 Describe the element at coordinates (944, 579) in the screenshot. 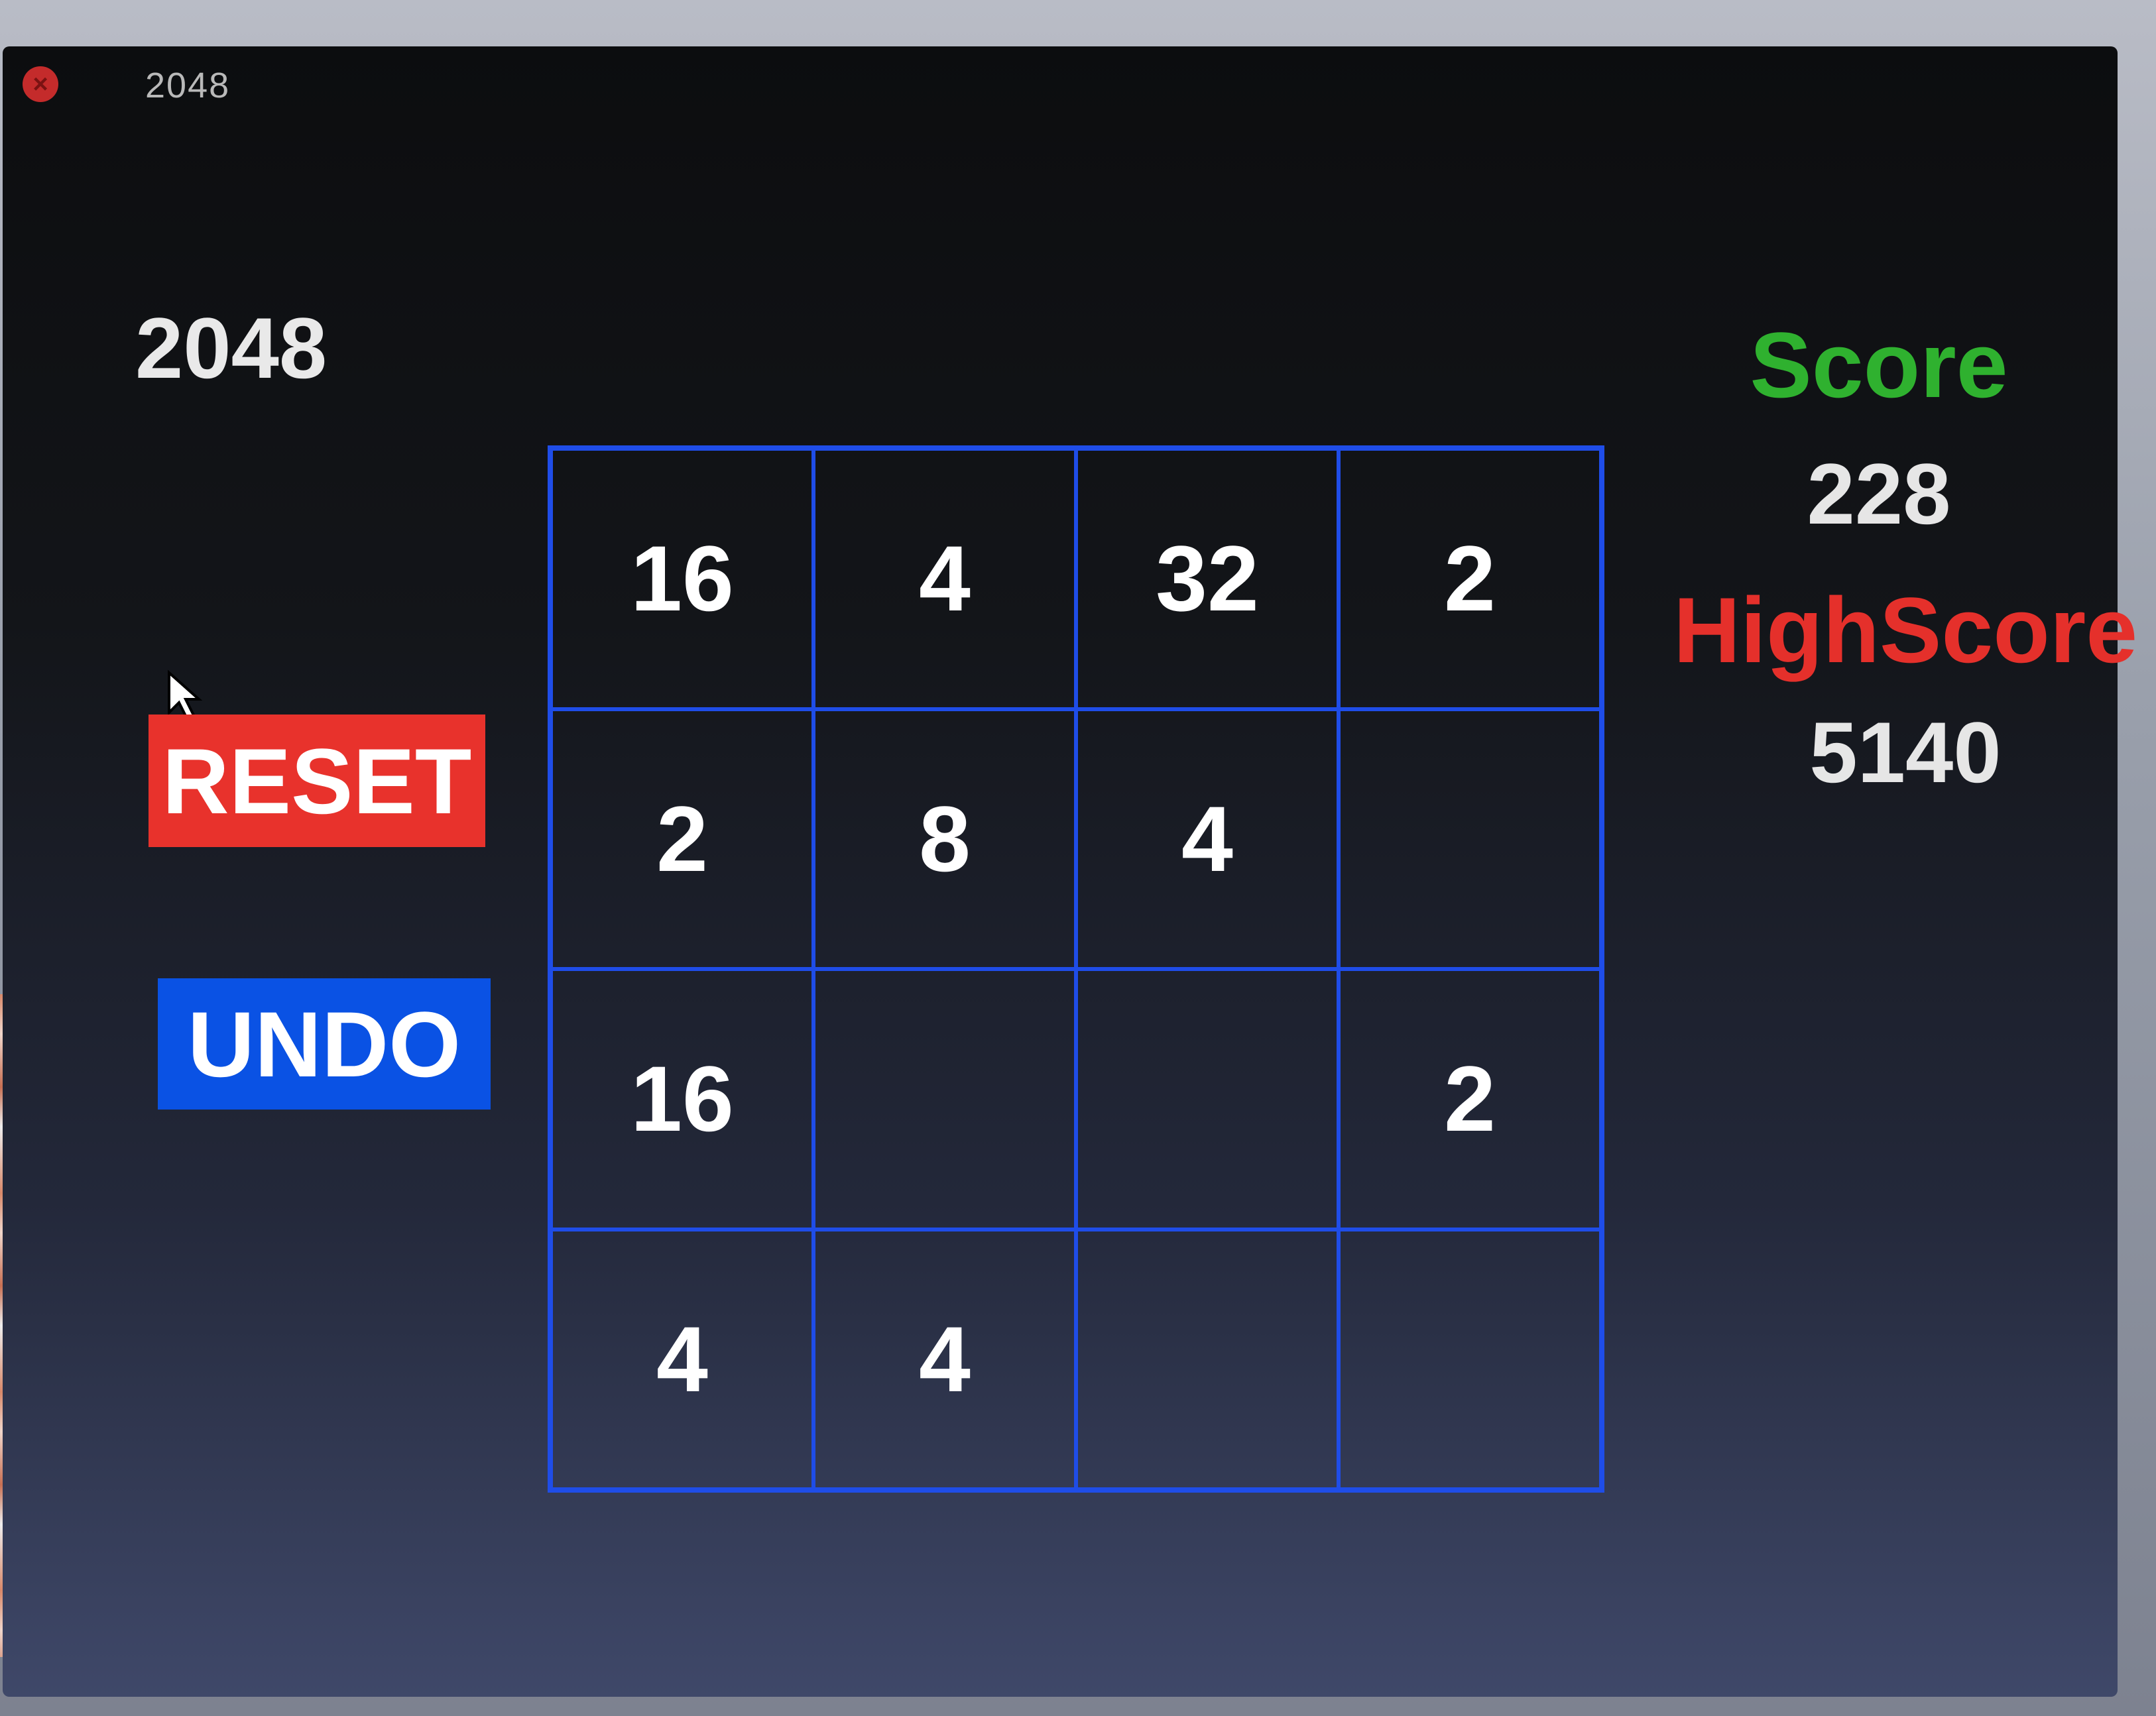

I see `tile-r1-c2: 4` at that location.